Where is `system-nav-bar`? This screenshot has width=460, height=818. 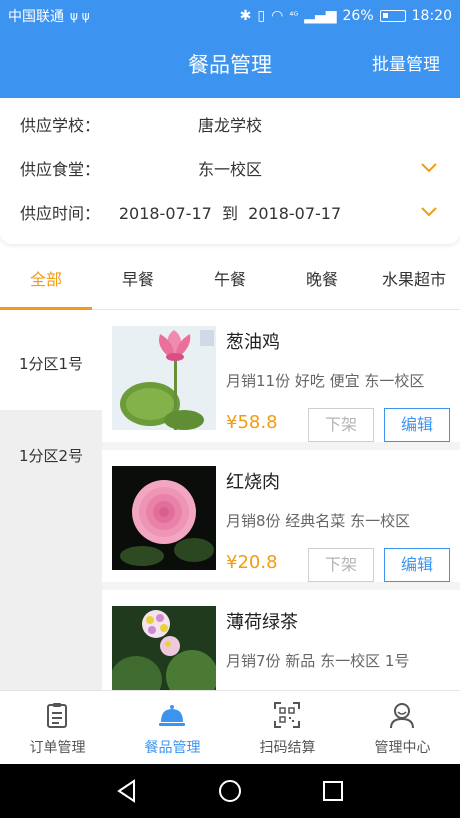 system-nav-bar is located at coordinates (230, 791).